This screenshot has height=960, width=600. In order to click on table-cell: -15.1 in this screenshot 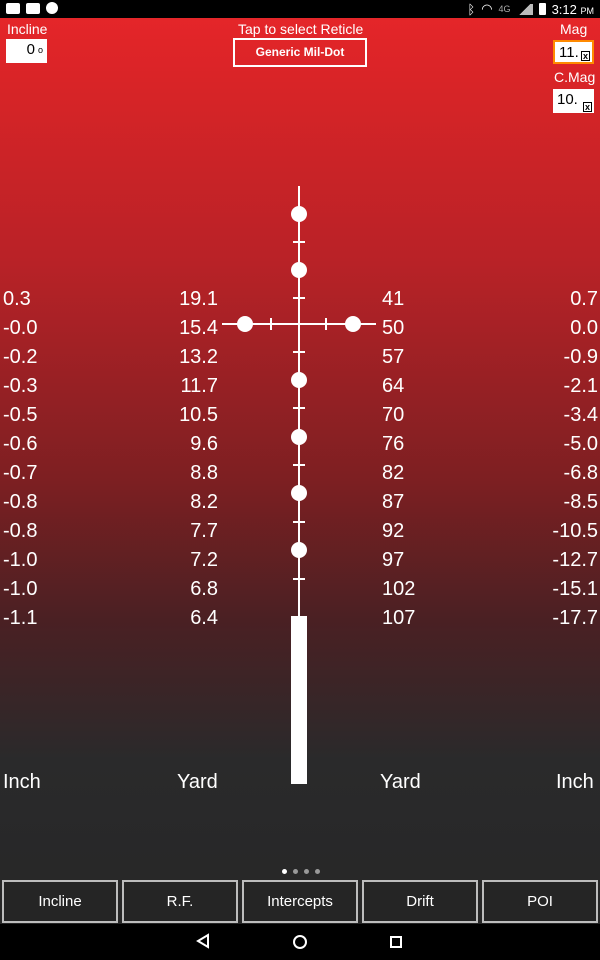, I will do `click(575, 589)`.